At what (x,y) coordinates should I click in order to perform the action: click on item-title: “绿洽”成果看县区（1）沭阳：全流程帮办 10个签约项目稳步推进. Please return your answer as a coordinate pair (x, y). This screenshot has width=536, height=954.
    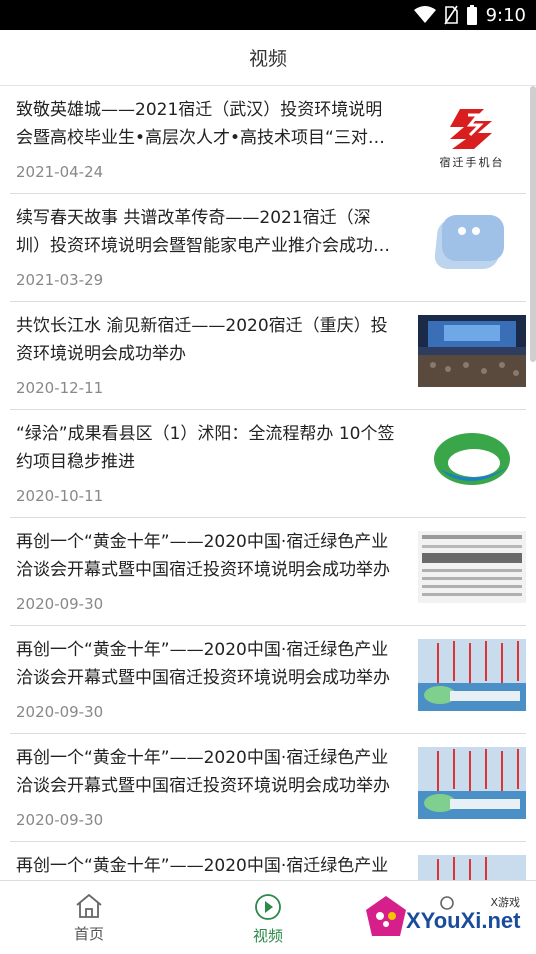
    Looking at the image, I should click on (205, 448).